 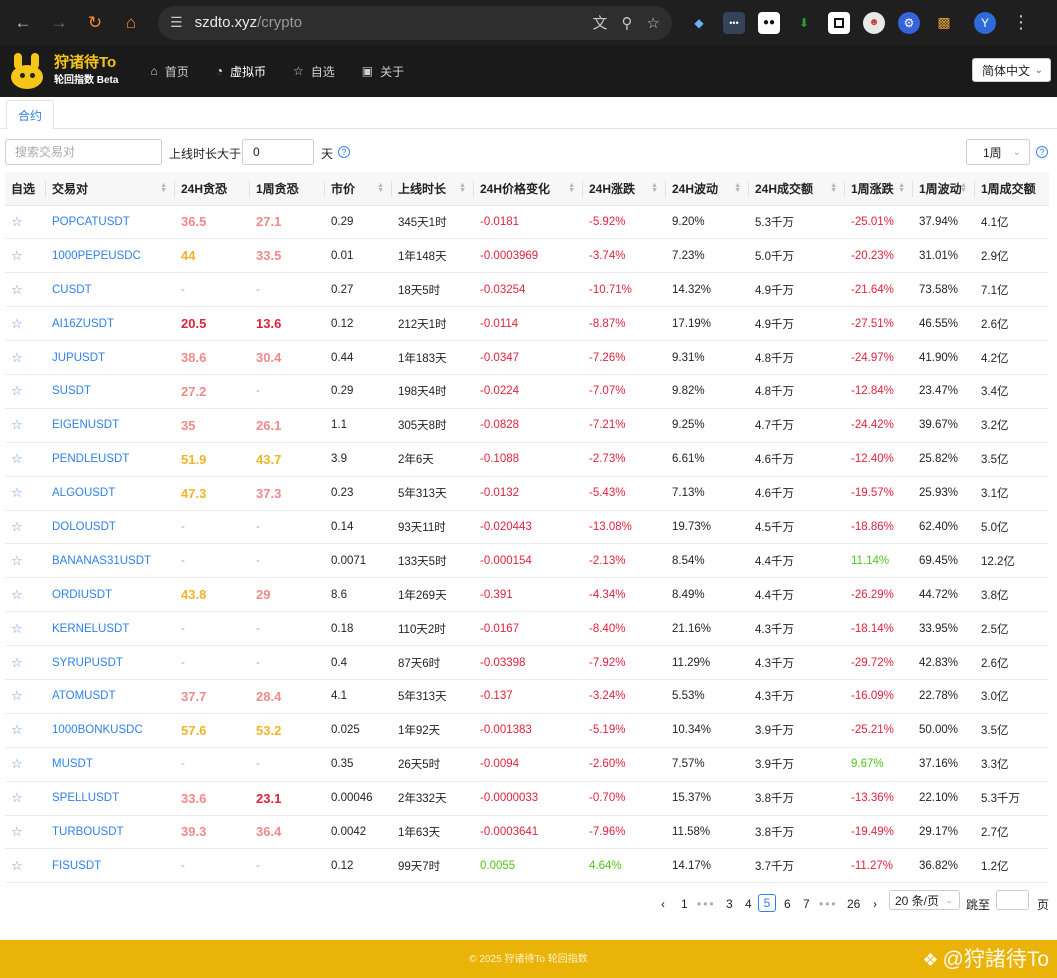 What do you see at coordinates (804, 23) in the screenshot?
I see `download-extension-icon: ⬇` at bounding box center [804, 23].